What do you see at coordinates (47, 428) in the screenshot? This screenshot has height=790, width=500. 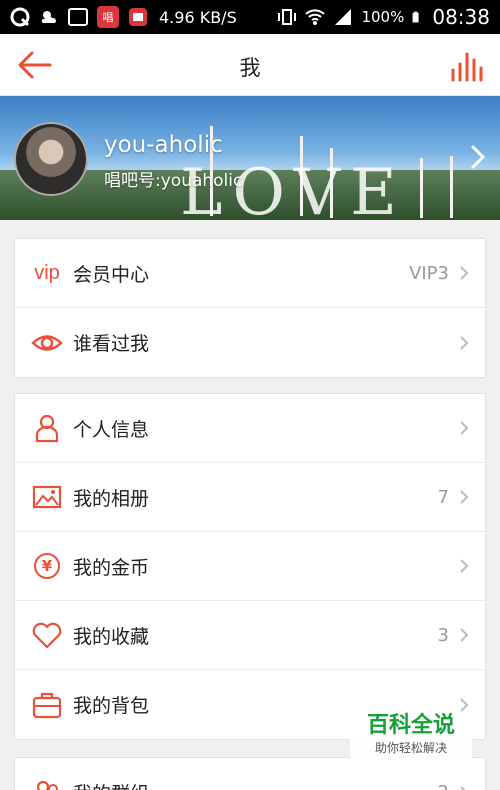 I see `person-icon` at bounding box center [47, 428].